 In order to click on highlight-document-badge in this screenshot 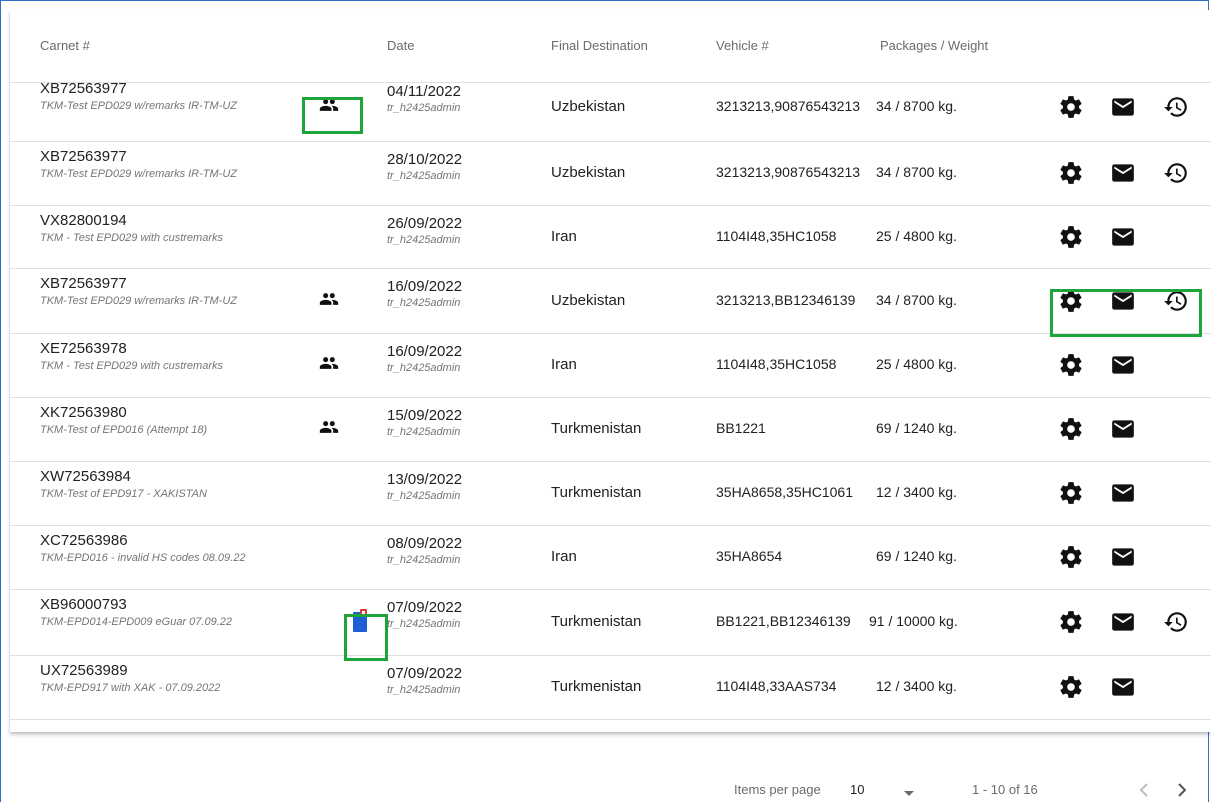, I will do `click(366, 637)`.